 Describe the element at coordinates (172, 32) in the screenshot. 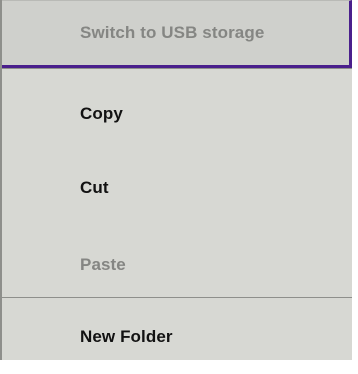

I see `switch-to-usb-storage-label: Switch to USB storage` at that location.